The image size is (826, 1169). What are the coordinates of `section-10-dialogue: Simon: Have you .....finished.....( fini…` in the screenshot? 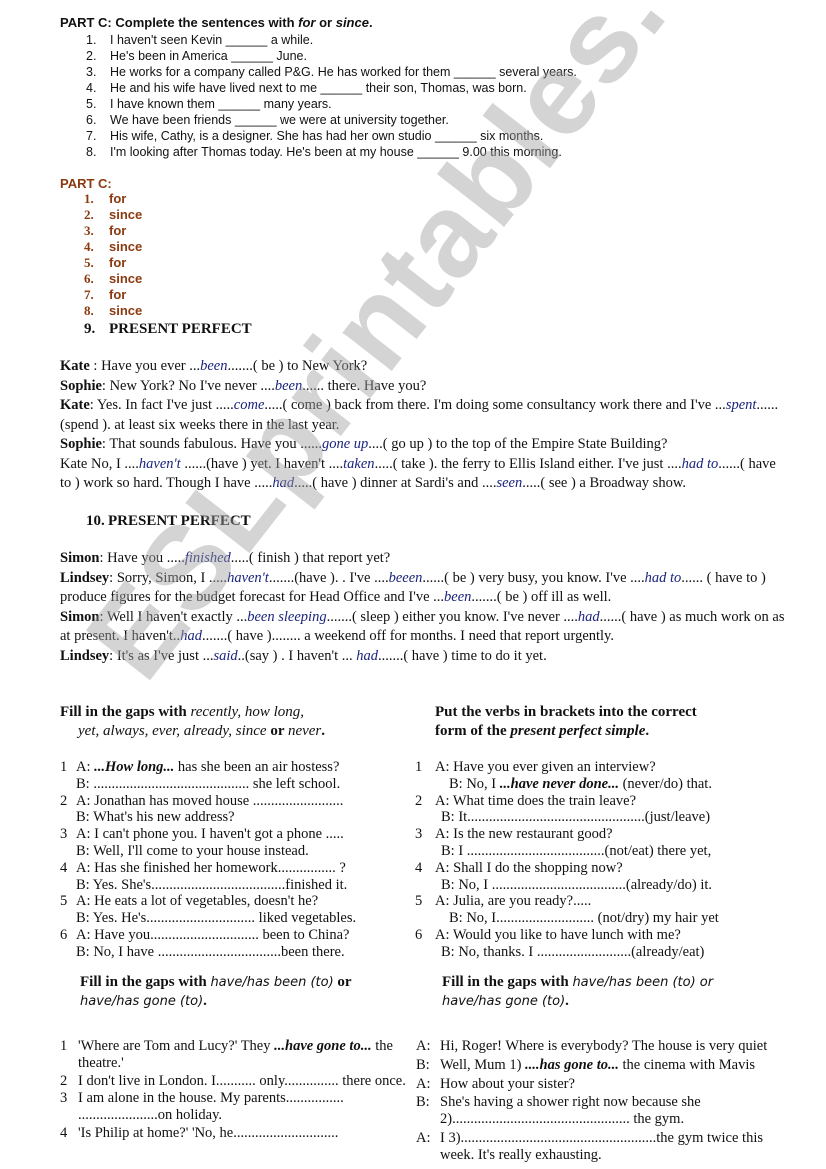 It's located at (425, 607).